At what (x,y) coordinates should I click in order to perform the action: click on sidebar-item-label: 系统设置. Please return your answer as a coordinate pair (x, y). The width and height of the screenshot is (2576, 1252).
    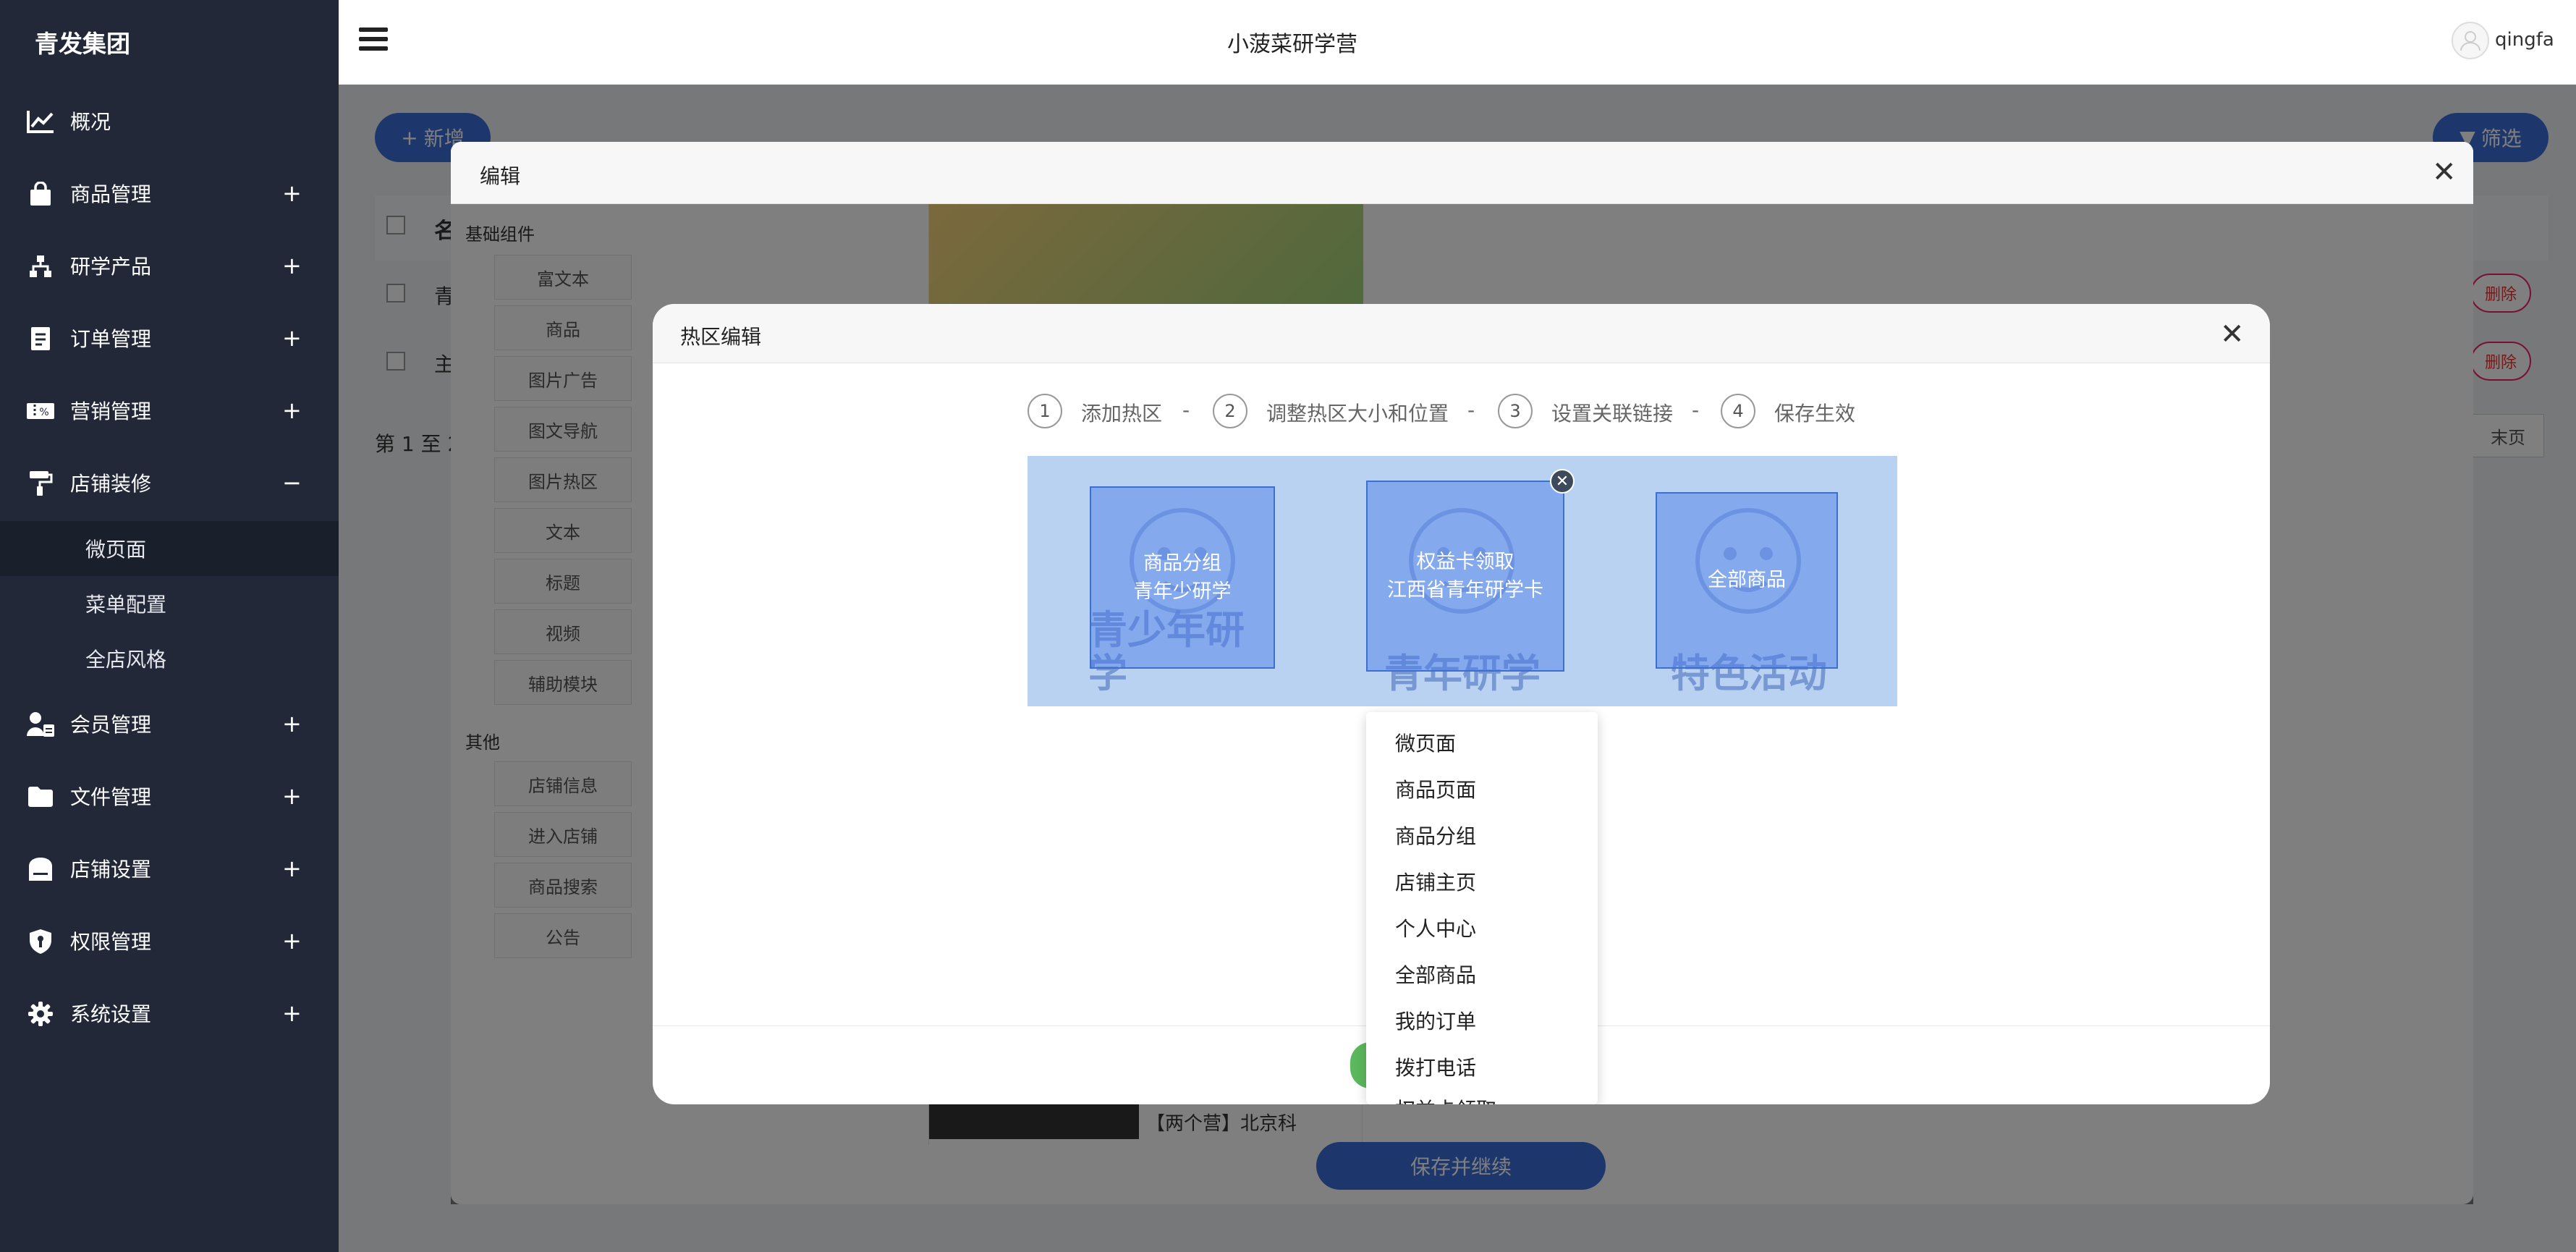
    Looking at the image, I should click on (111, 1014).